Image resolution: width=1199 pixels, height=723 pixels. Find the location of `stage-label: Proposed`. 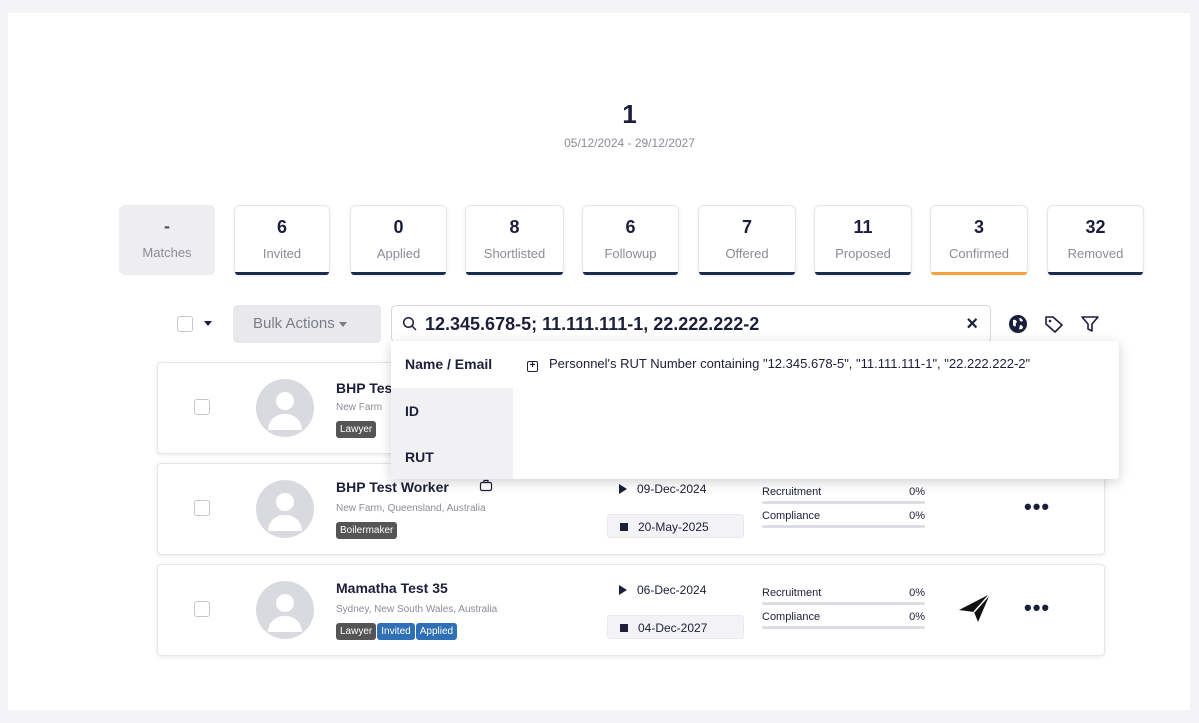

stage-label: Proposed is located at coordinates (863, 253).